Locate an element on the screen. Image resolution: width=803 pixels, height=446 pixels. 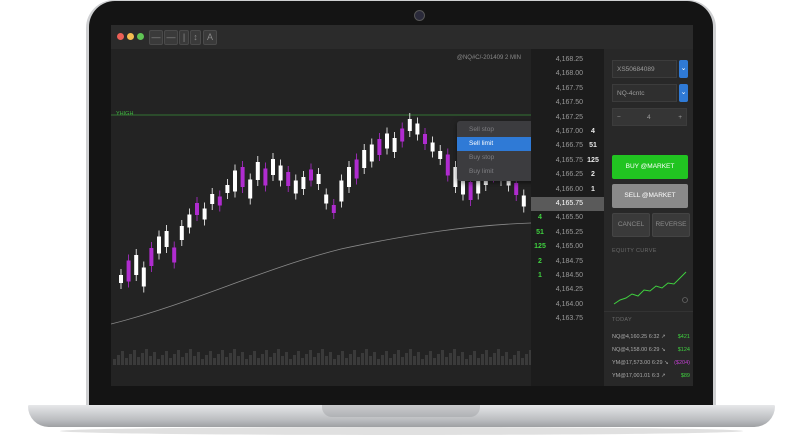
ladder-row: 4,165.00 125 is located at coordinates (567, 247).